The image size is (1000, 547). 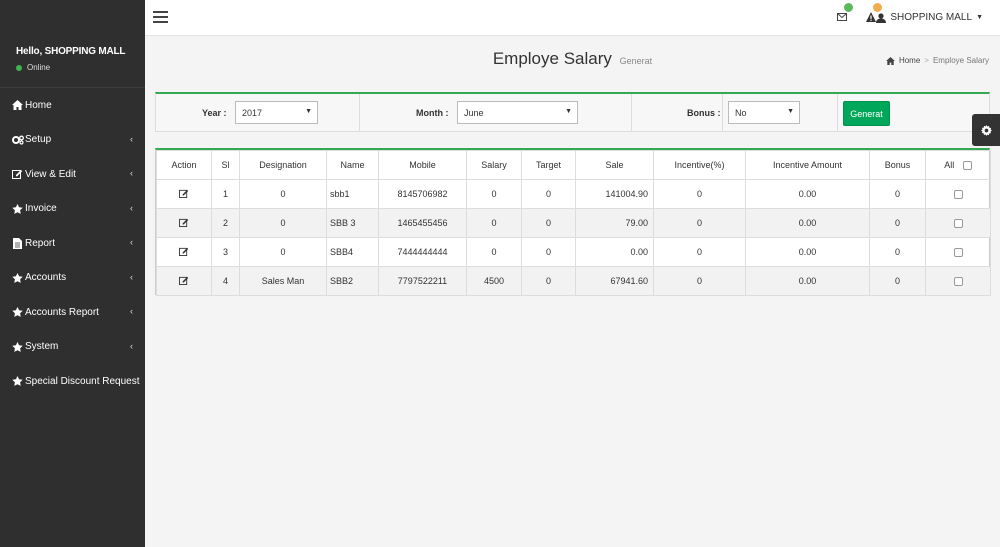 I want to click on hamburger-menu-icon, so click(x=160, y=17).